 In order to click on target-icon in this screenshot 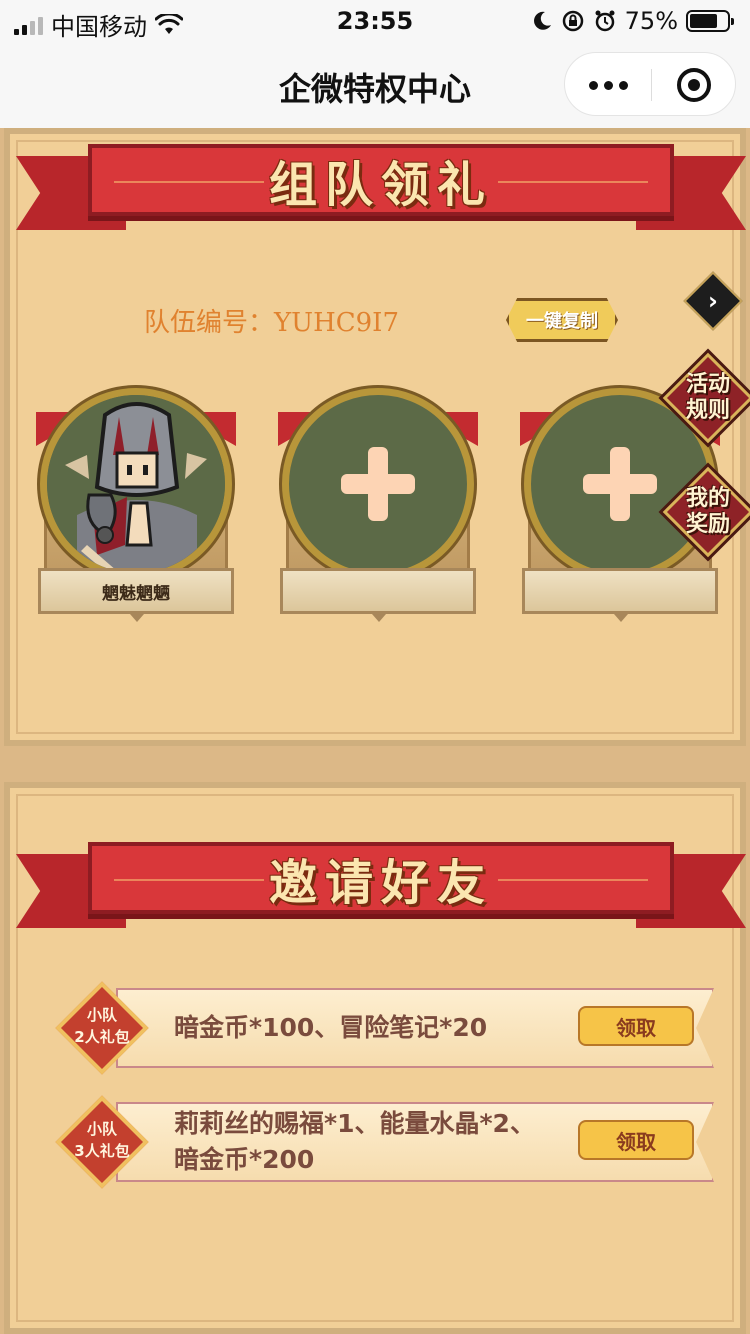, I will do `click(694, 85)`.